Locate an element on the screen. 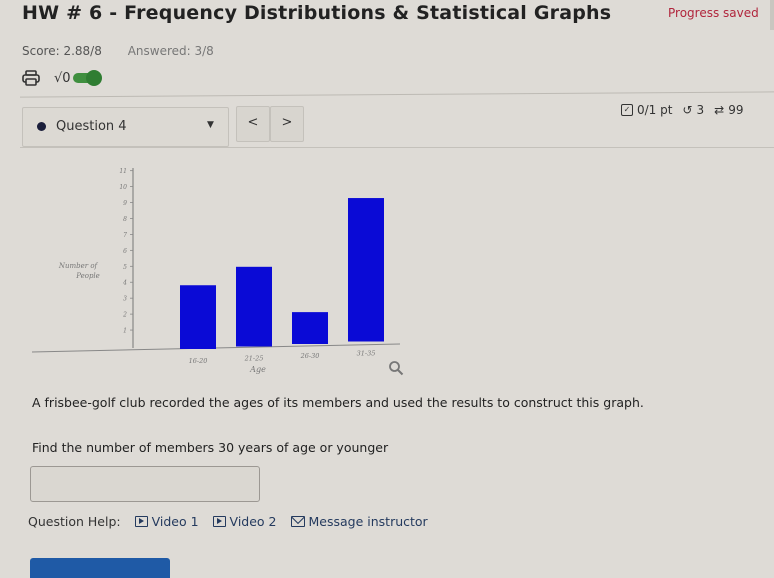 The image size is (774, 578). retry-icon: ↺ is located at coordinates (687, 110).